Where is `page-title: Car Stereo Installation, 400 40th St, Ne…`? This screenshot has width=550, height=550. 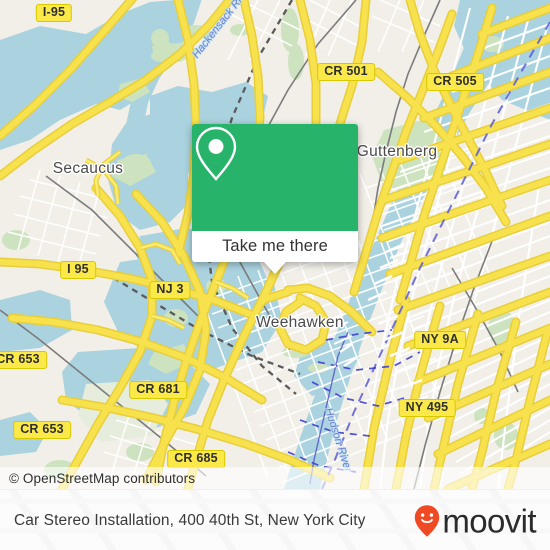
page-title: Car Stereo Installation, 400 40th St, Ne… is located at coordinates (190, 520).